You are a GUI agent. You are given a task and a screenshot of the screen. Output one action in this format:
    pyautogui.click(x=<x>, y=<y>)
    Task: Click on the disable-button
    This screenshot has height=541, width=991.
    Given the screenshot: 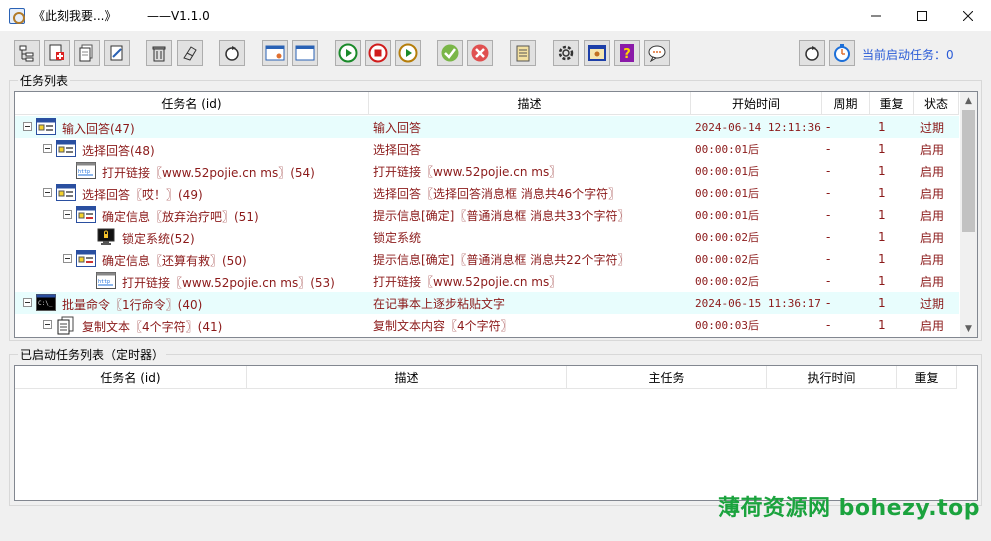 What is the action you would take?
    pyautogui.click(x=480, y=53)
    